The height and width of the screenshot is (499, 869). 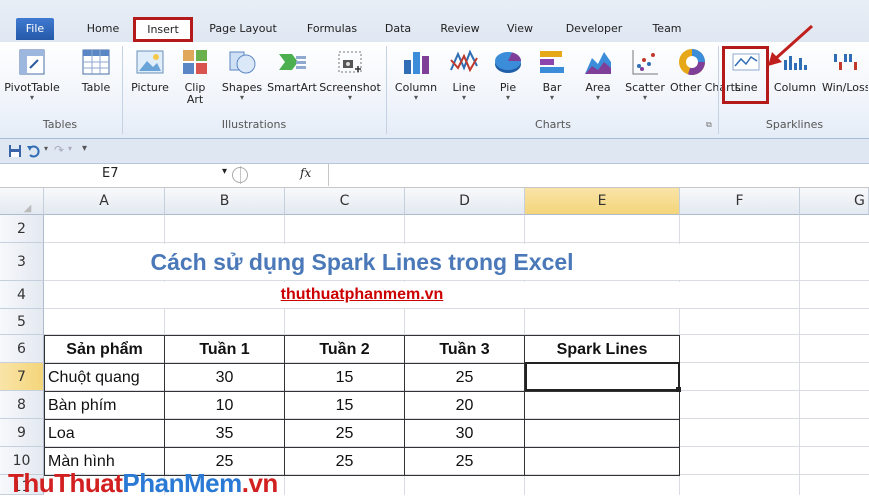 I want to click on table-icon, so click(x=96, y=62).